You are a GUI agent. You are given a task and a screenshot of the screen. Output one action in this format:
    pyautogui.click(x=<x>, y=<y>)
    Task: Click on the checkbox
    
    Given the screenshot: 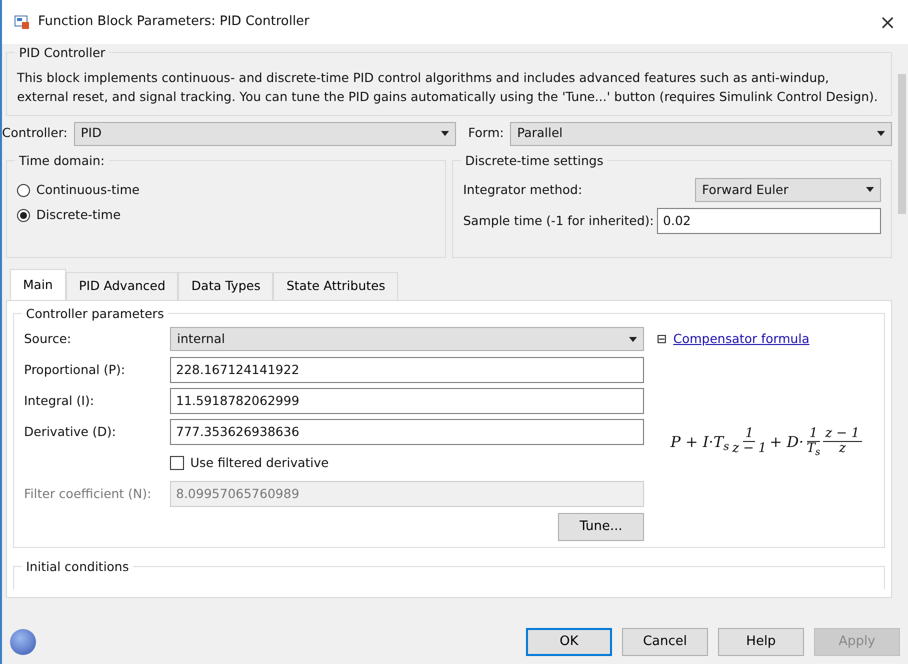 What is the action you would take?
    pyautogui.click(x=177, y=463)
    